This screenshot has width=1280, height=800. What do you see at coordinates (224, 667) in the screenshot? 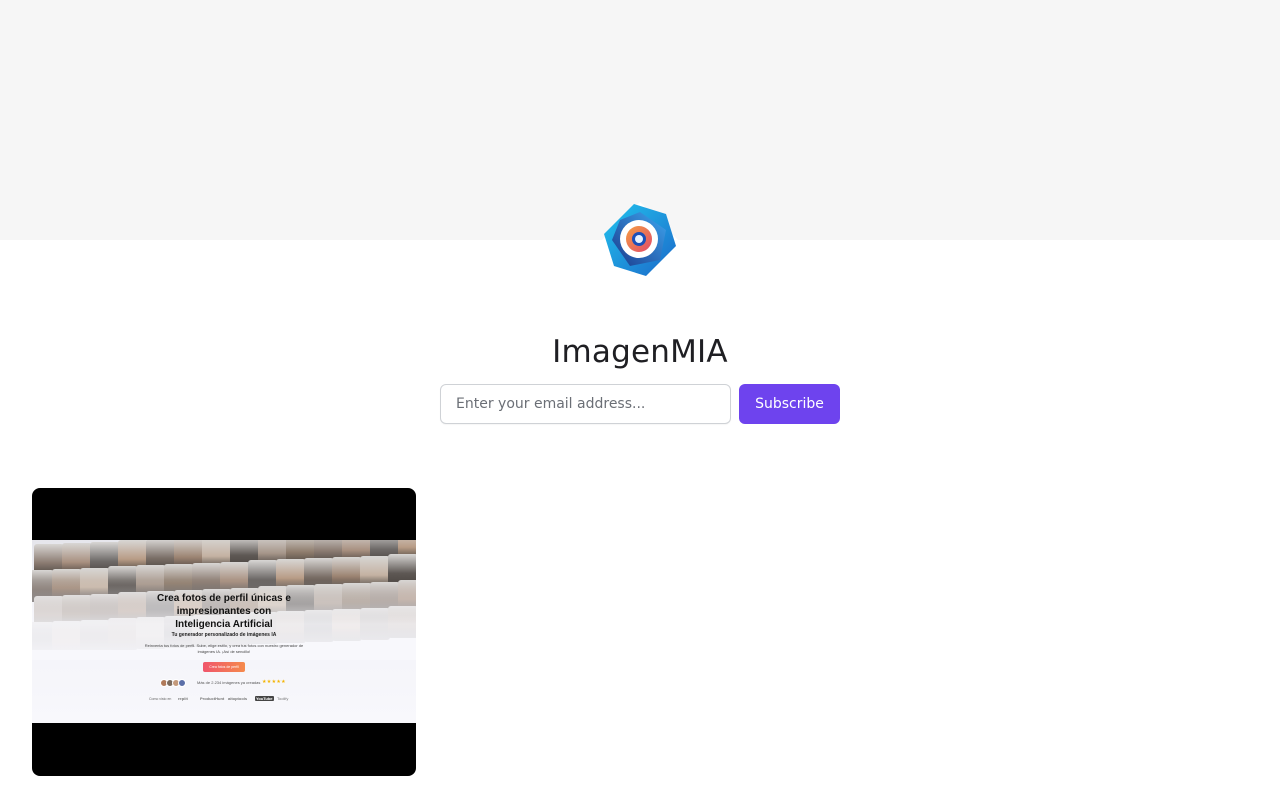
I see `thumbnail-cta-button: Crea fotos de perfil` at bounding box center [224, 667].